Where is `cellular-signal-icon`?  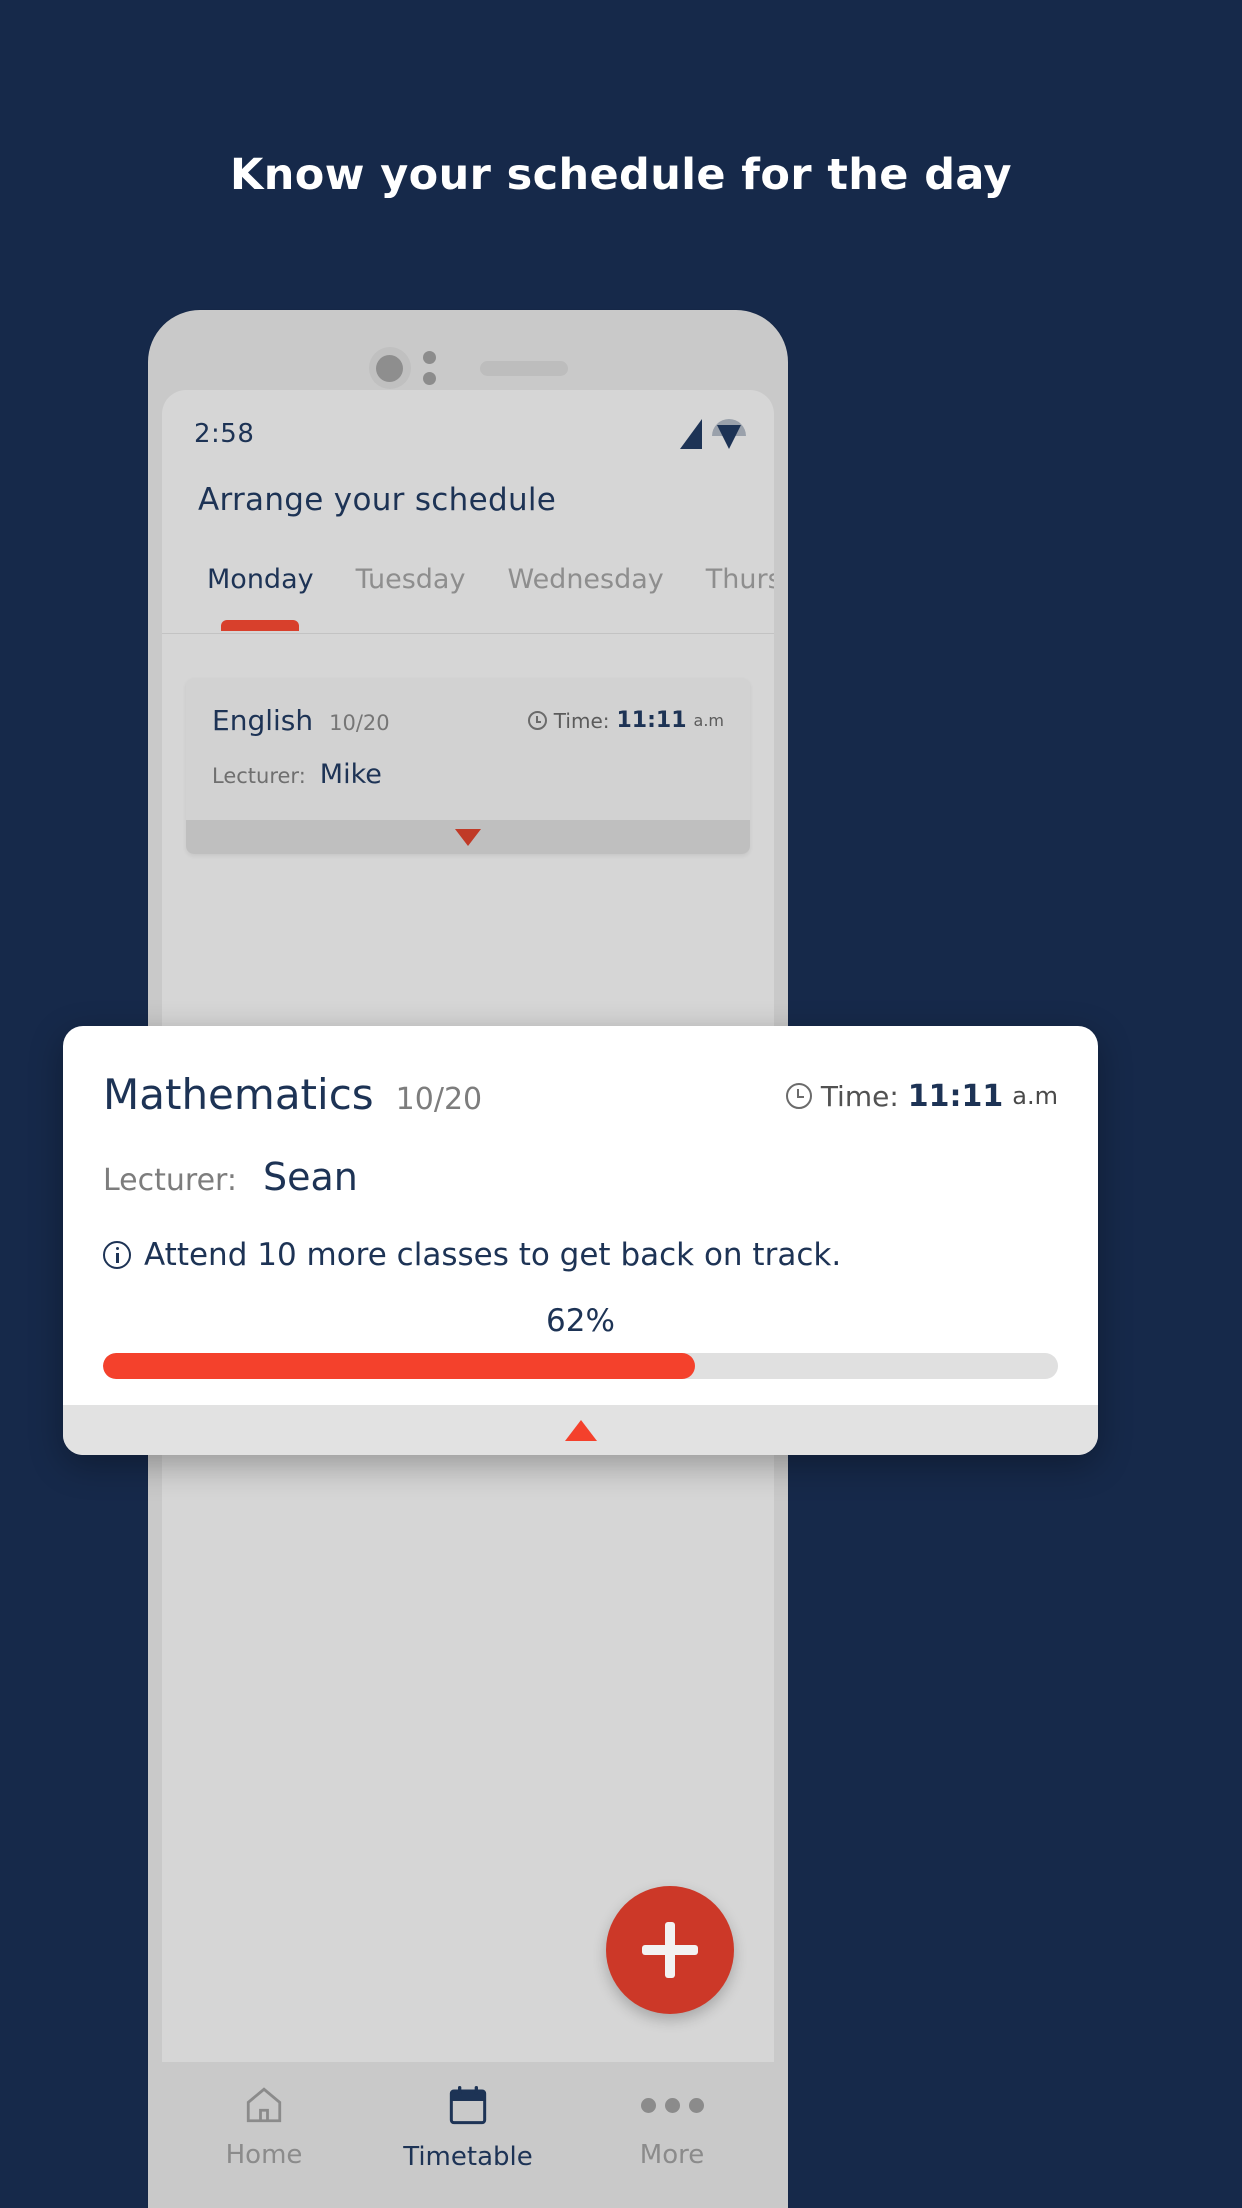
cellular-signal-icon is located at coordinates (691, 434).